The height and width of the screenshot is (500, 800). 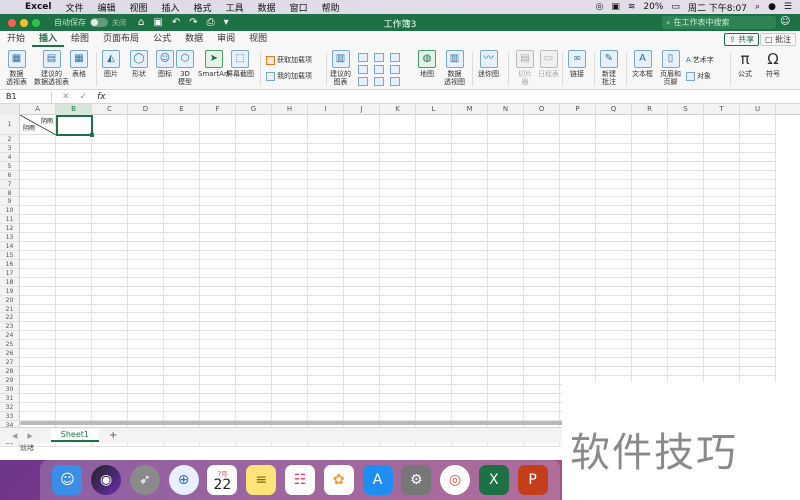 What do you see at coordinates (146, 380) in the screenshot?
I see `cell-d29` at bounding box center [146, 380].